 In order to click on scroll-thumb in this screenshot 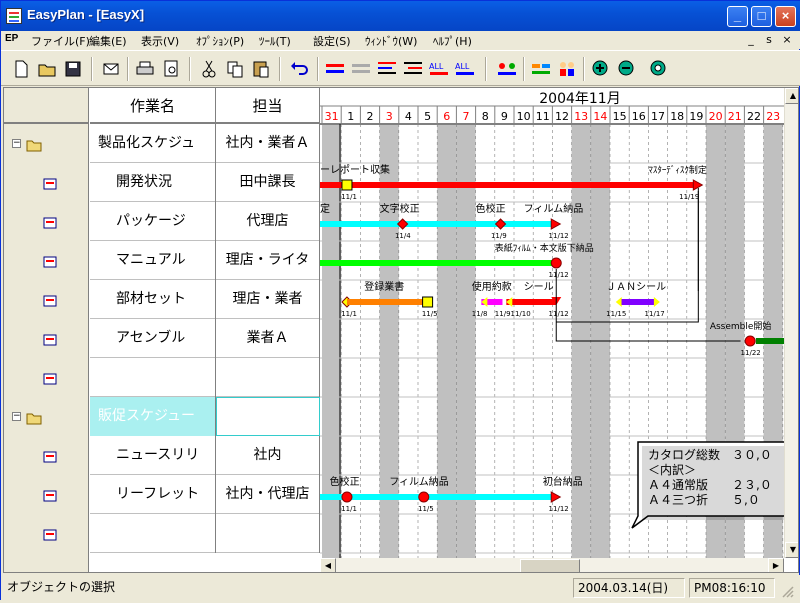, I will do `click(550, 565)`.